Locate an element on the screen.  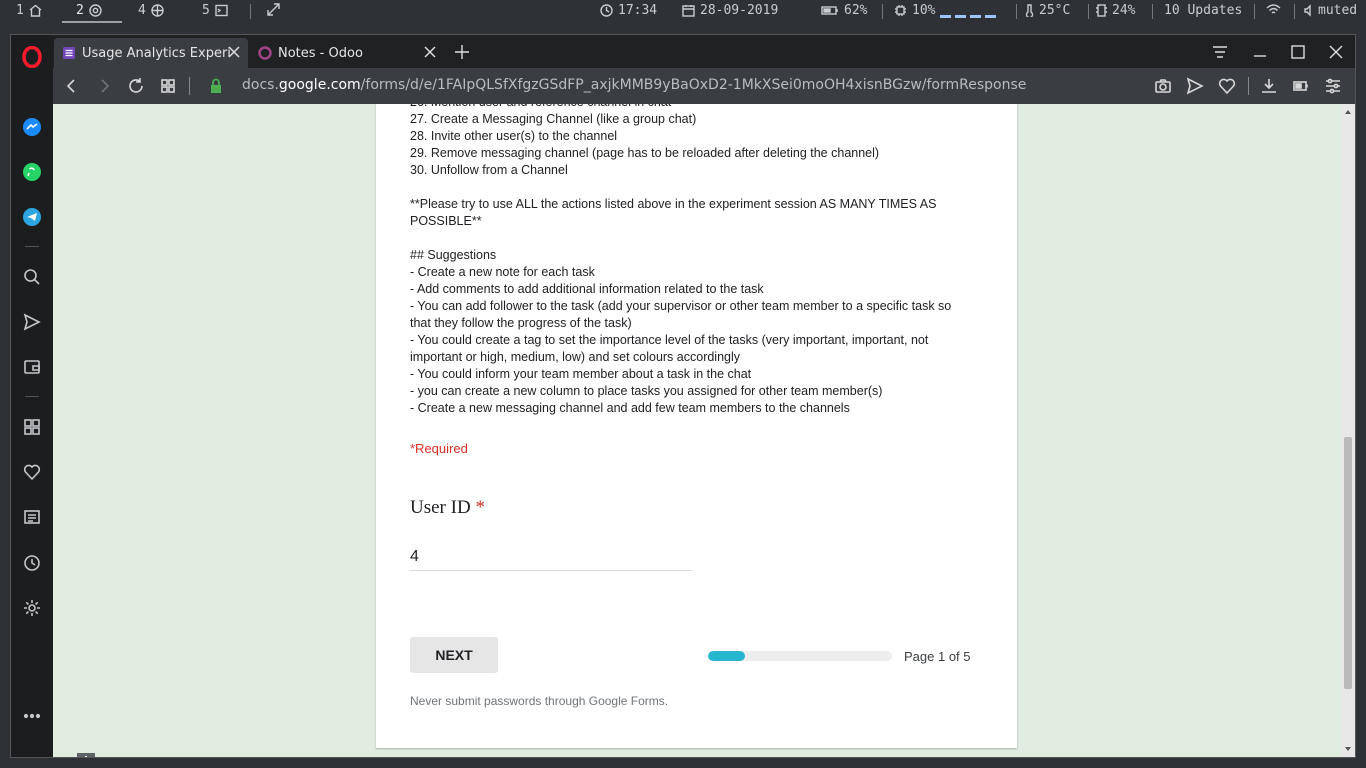
more-button is located at coordinates (32, 716).